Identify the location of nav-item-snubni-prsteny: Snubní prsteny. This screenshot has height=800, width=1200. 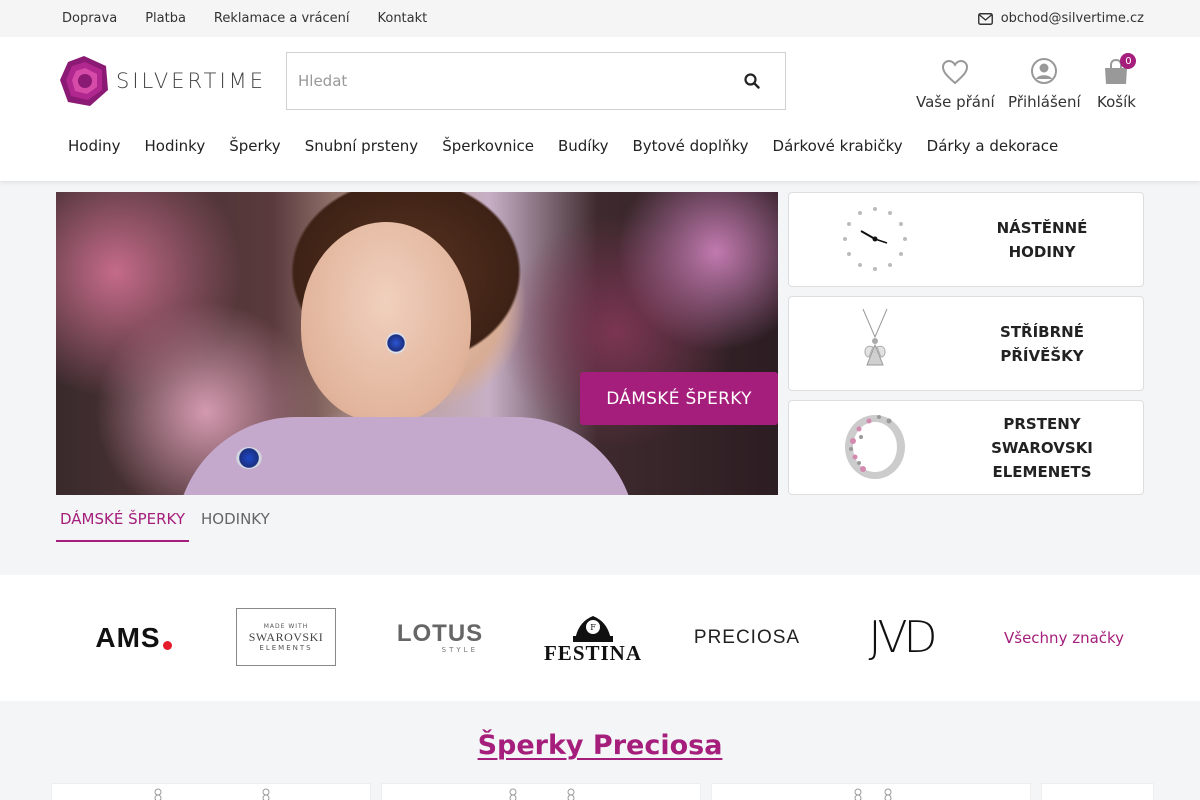
(362, 146).